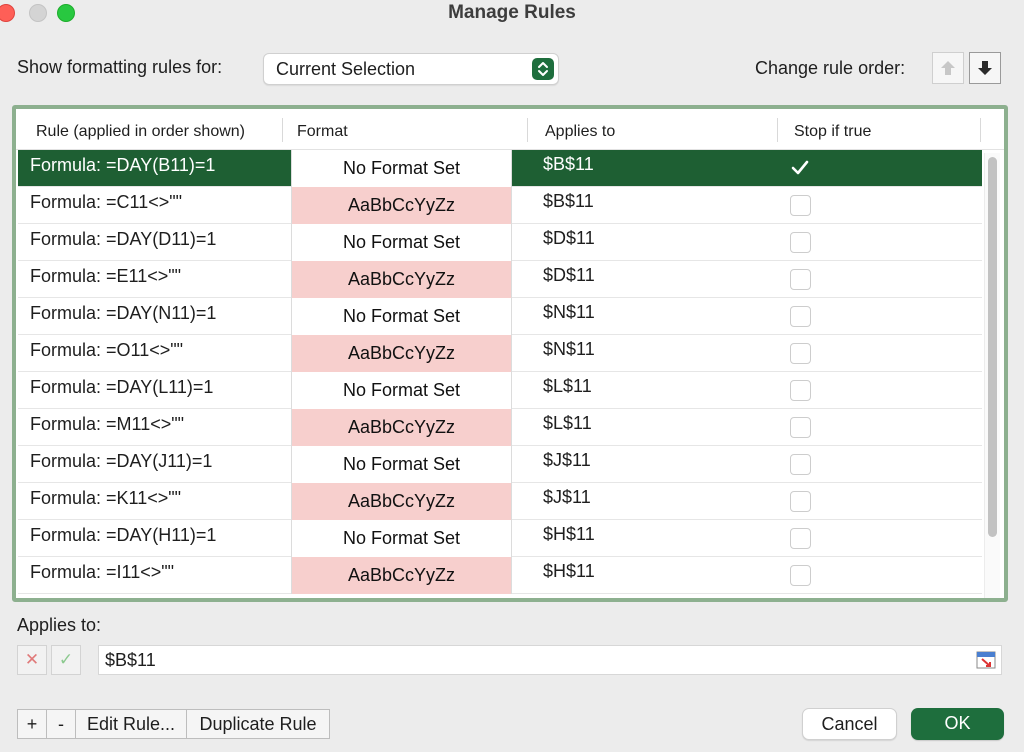  I want to click on rule-cell: Formula: =I11<>"", so click(102, 572).